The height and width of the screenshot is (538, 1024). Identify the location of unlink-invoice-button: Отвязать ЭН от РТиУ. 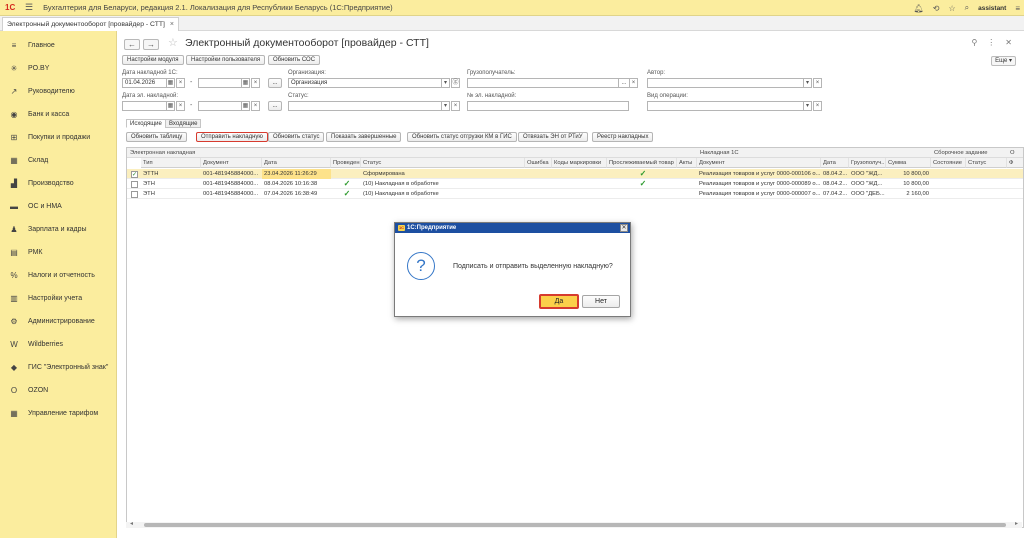
(553, 137).